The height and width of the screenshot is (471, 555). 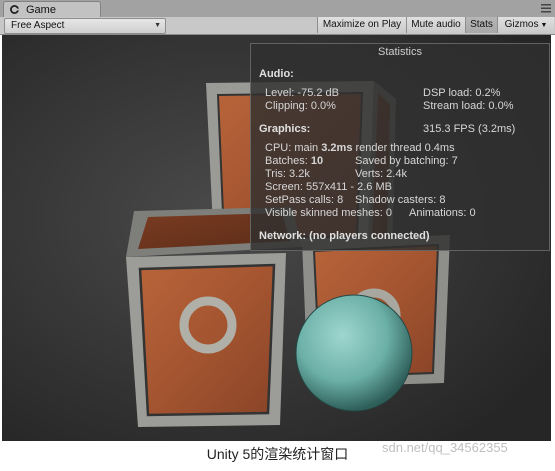 What do you see at coordinates (317, 161) in the screenshot?
I see `batches-value: 10` at bounding box center [317, 161].